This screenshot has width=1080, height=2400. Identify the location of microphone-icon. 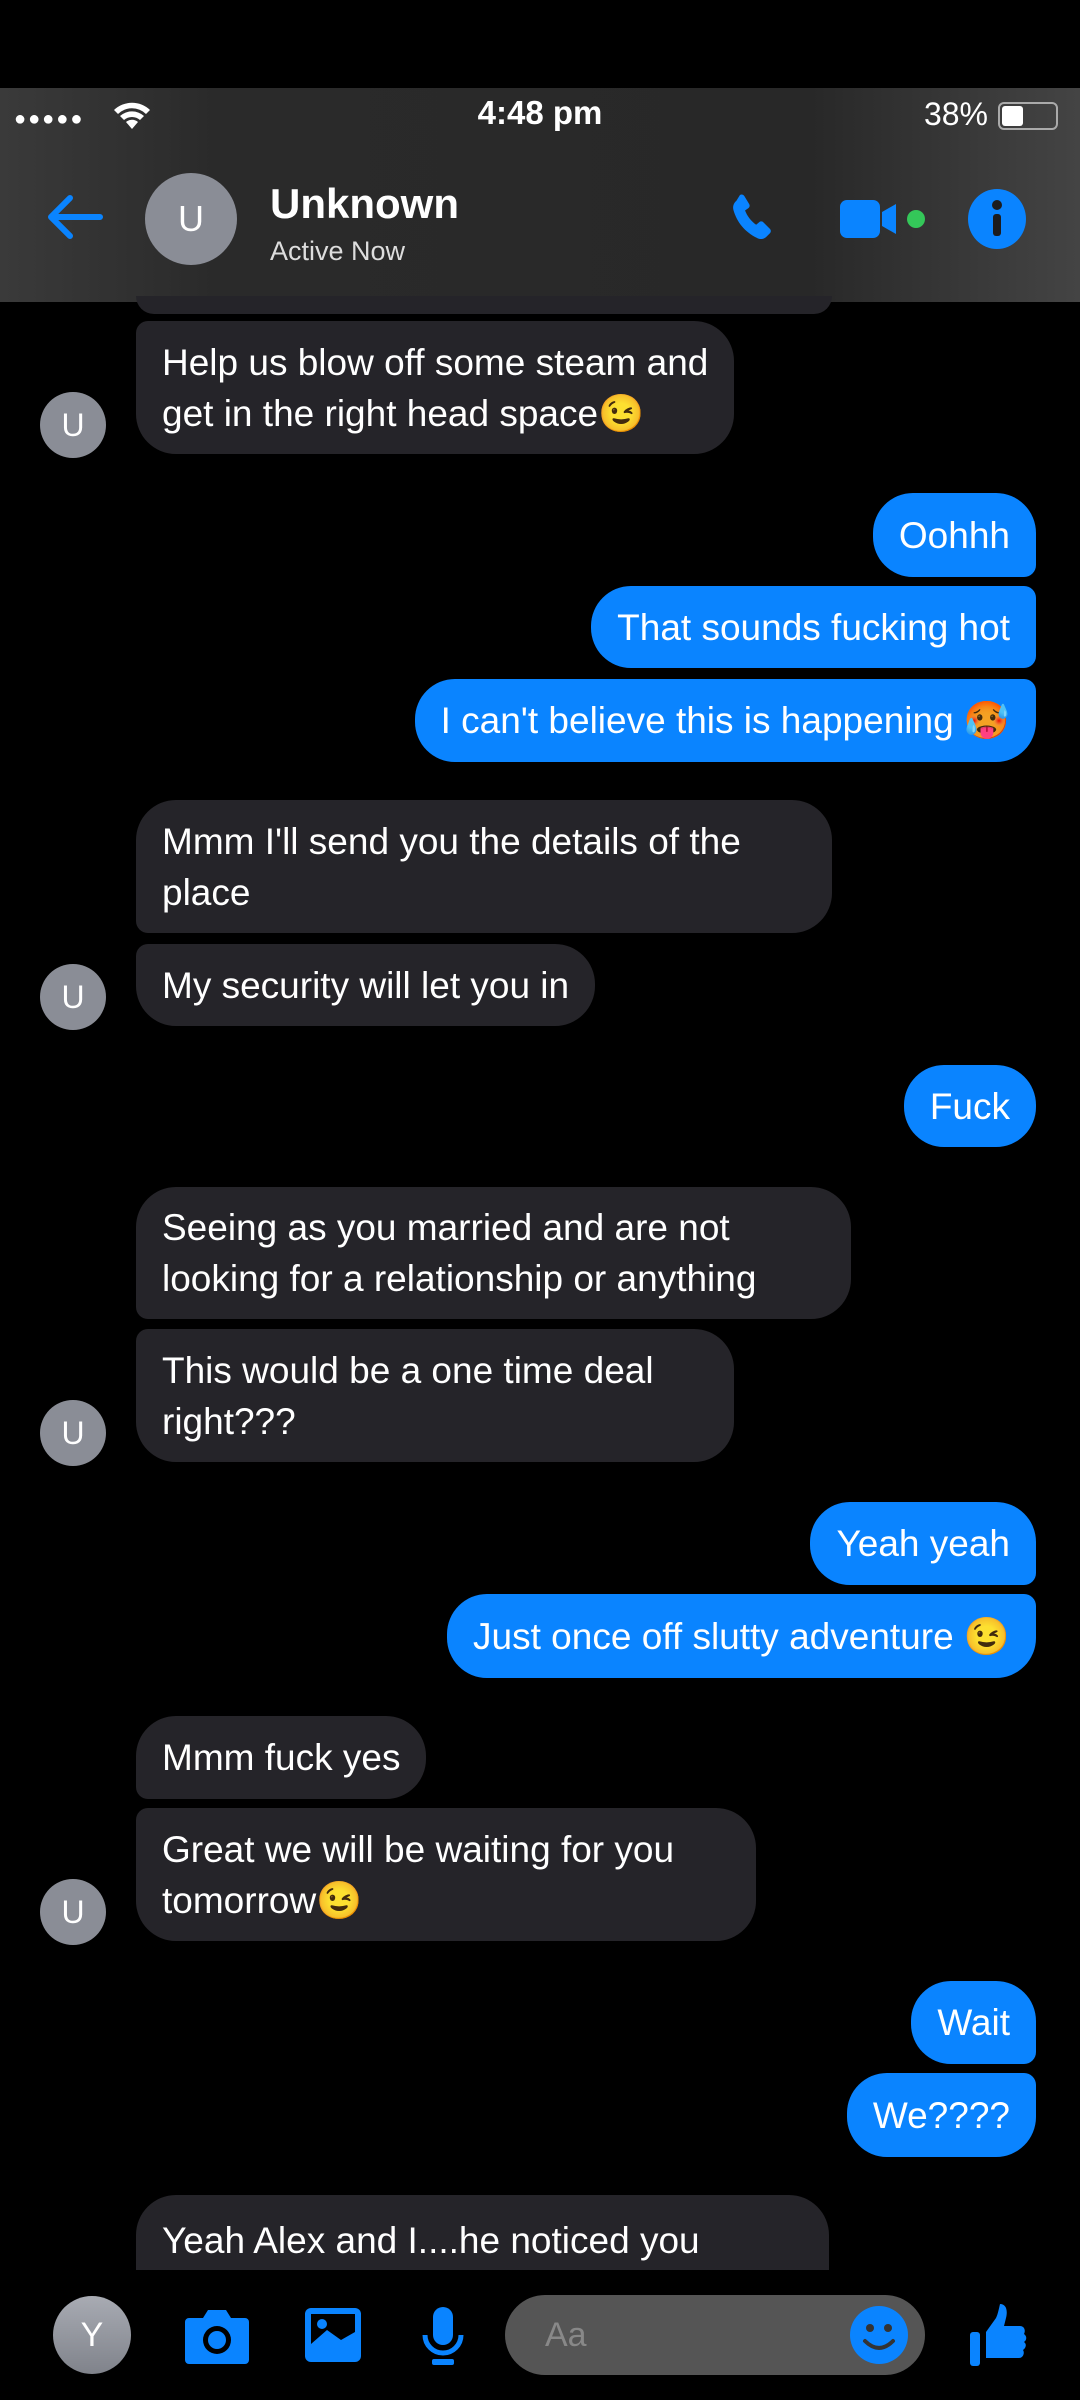
(443, 2337).